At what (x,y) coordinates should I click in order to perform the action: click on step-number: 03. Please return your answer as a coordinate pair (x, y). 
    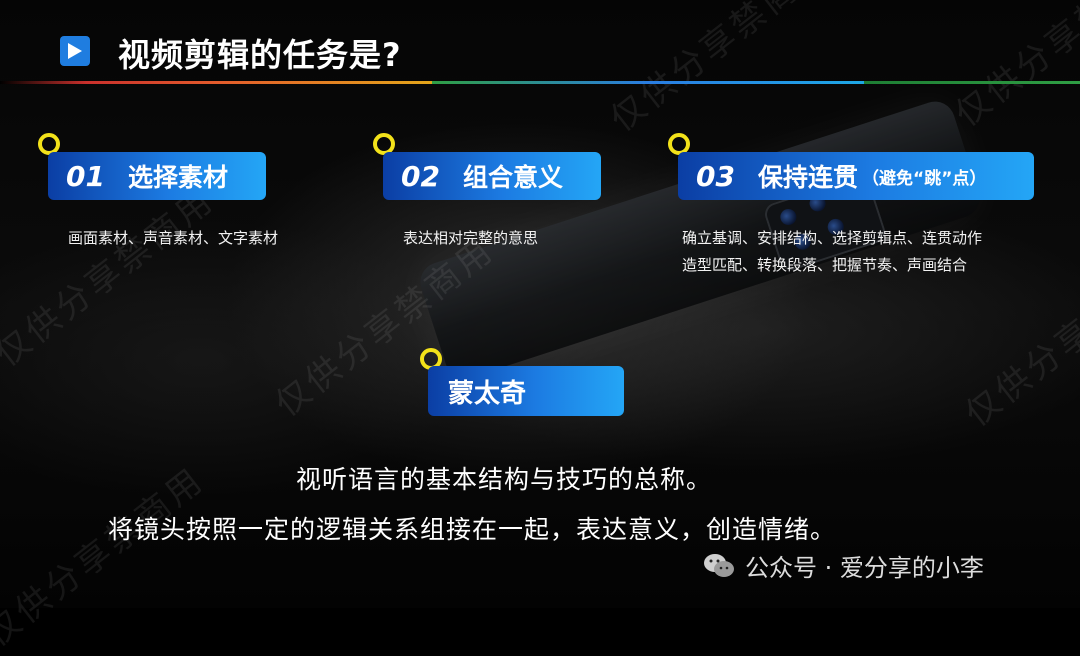
    Looking at the image, I should click on (715, 176).